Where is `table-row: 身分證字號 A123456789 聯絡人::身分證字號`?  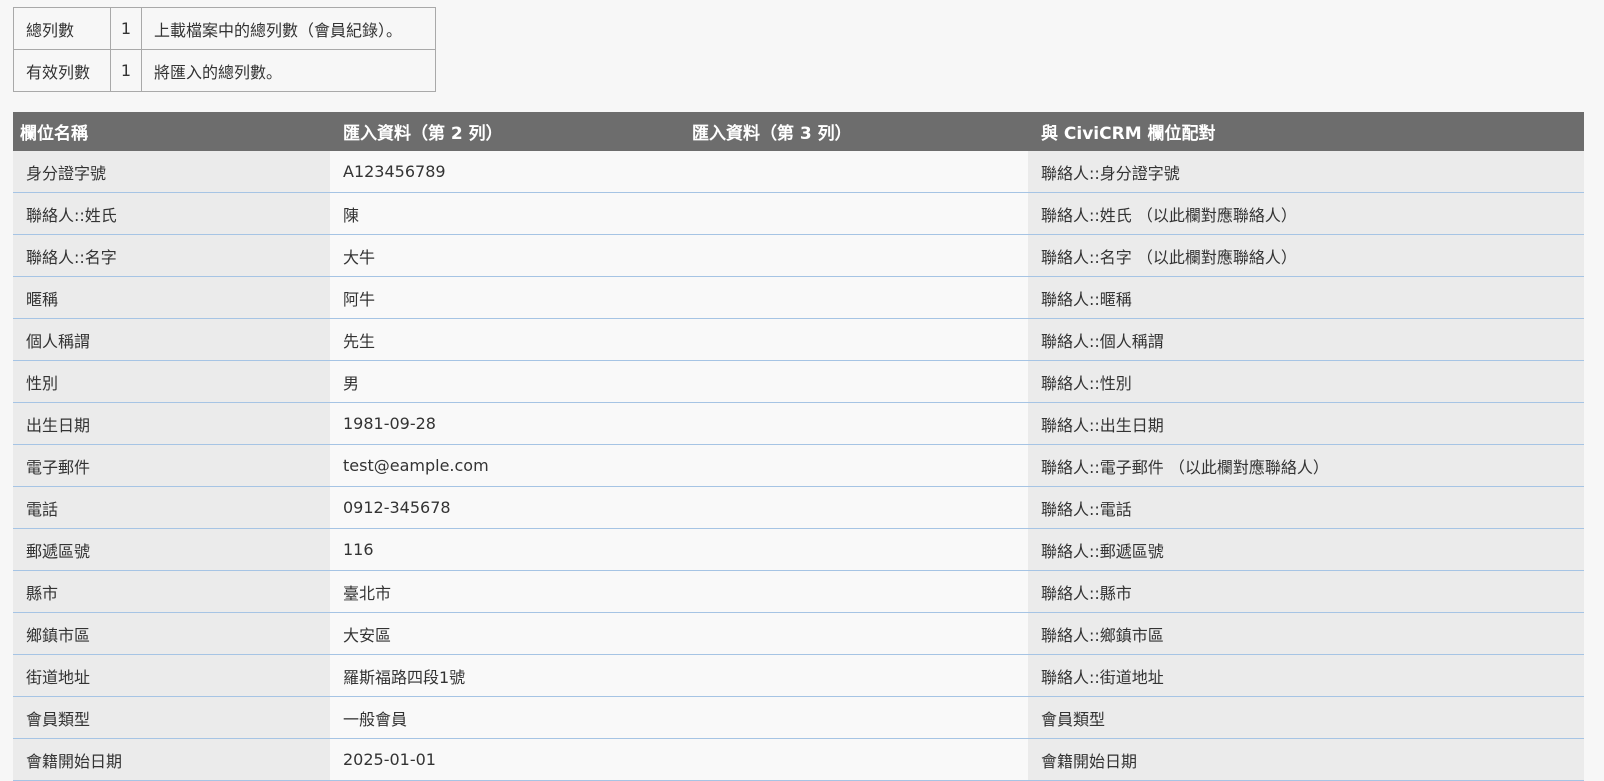 table-row: 身分證字號 A123456789 聯絡人::身分證字號 is located at coordinates (798, 172).